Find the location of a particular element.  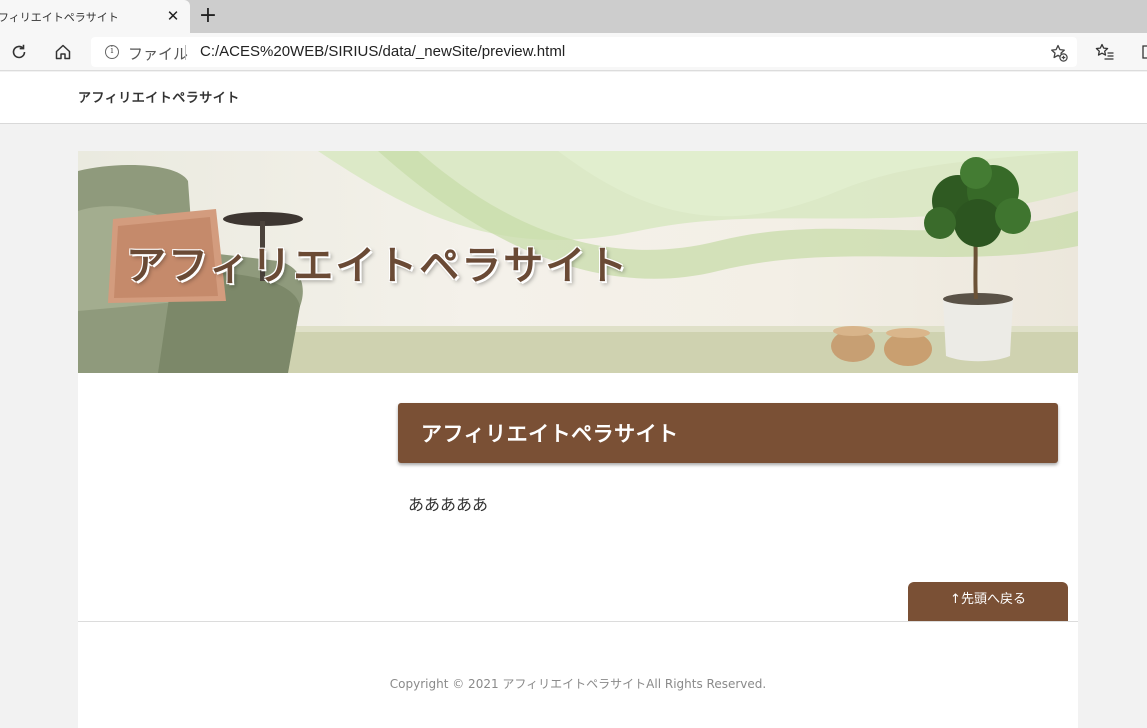

add-favorite-icon is located at coordinates (1059, 53).